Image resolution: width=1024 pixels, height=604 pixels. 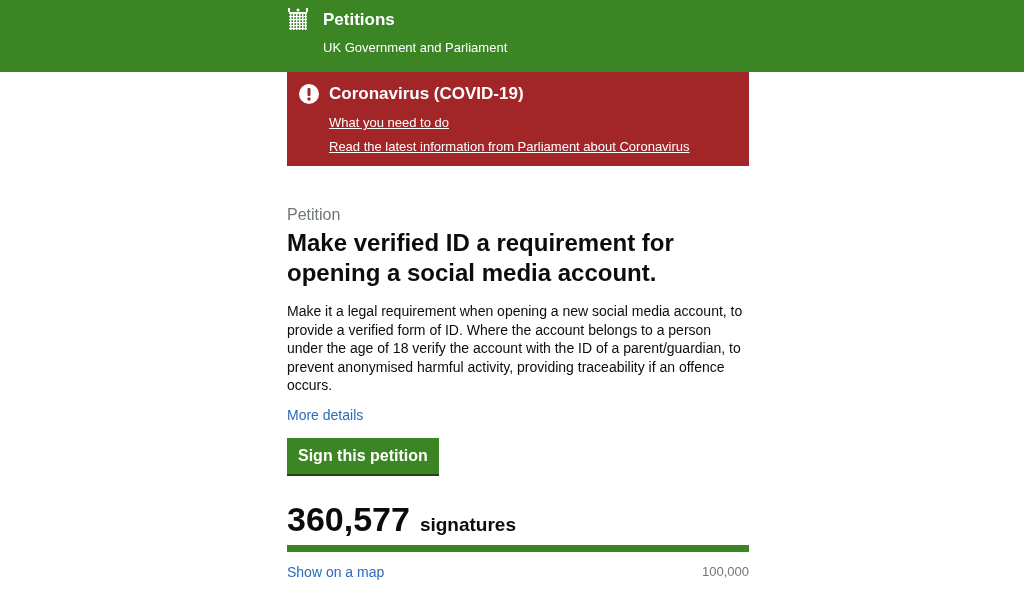 I want to click on signature-label: signatures, so click(x=467, y=524).